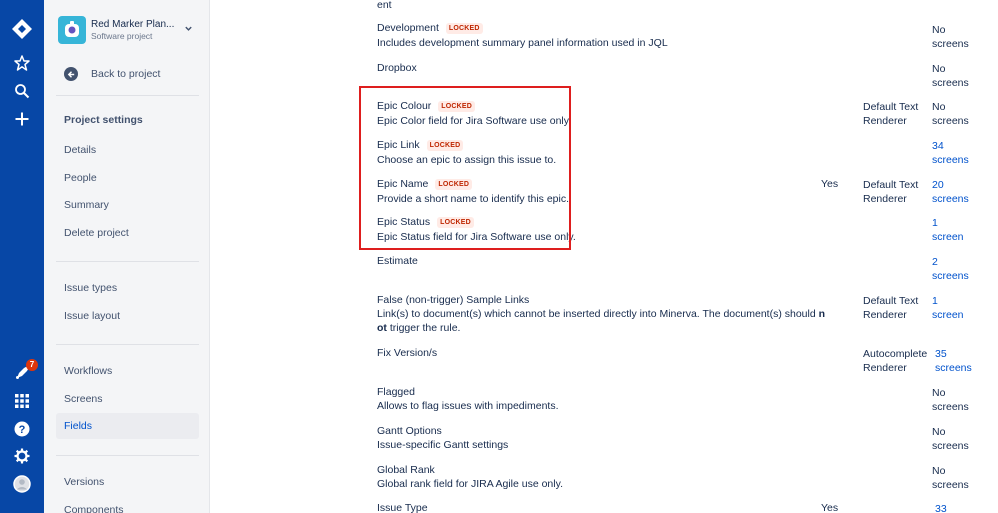  I want to click on field-screens-link: 20 screens, so click(952, 192).